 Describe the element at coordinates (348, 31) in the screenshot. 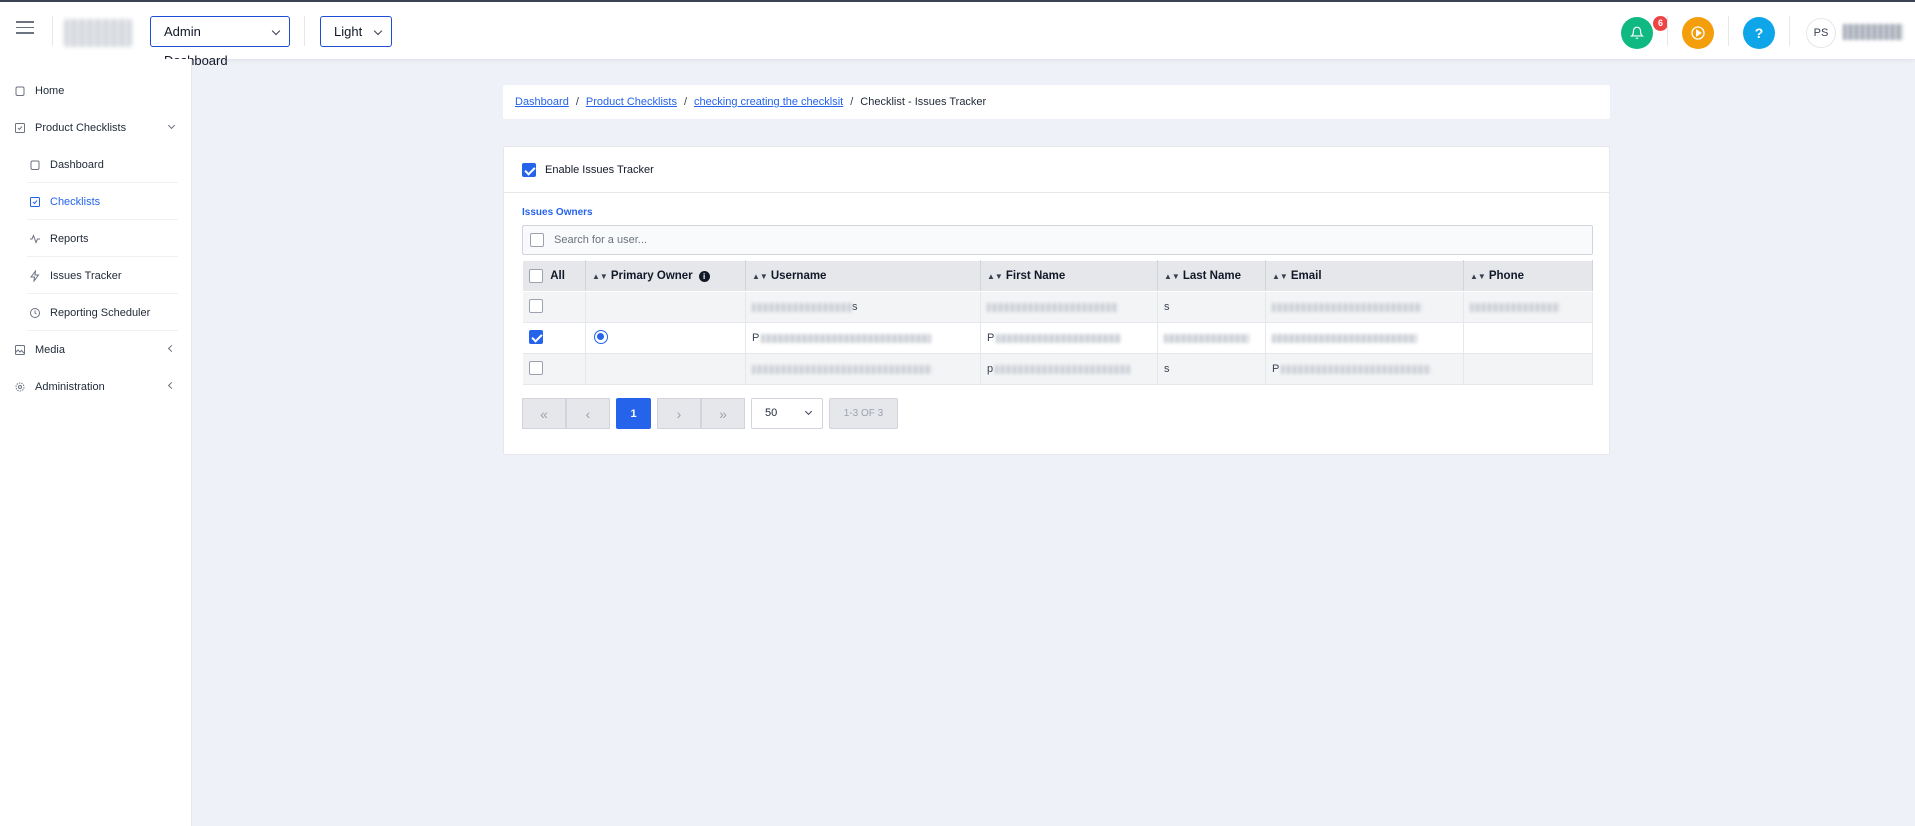

I see `theme-select-value: Light` at that location.